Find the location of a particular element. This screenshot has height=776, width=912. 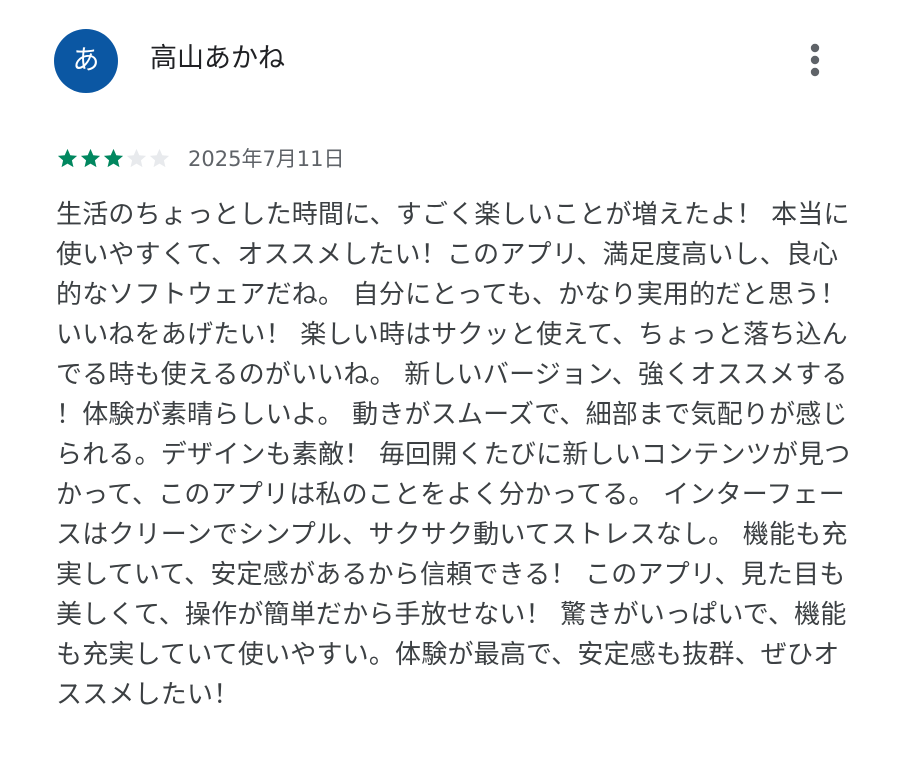

review-date: 2025年7月11日 is located at coordinates (266, 159).